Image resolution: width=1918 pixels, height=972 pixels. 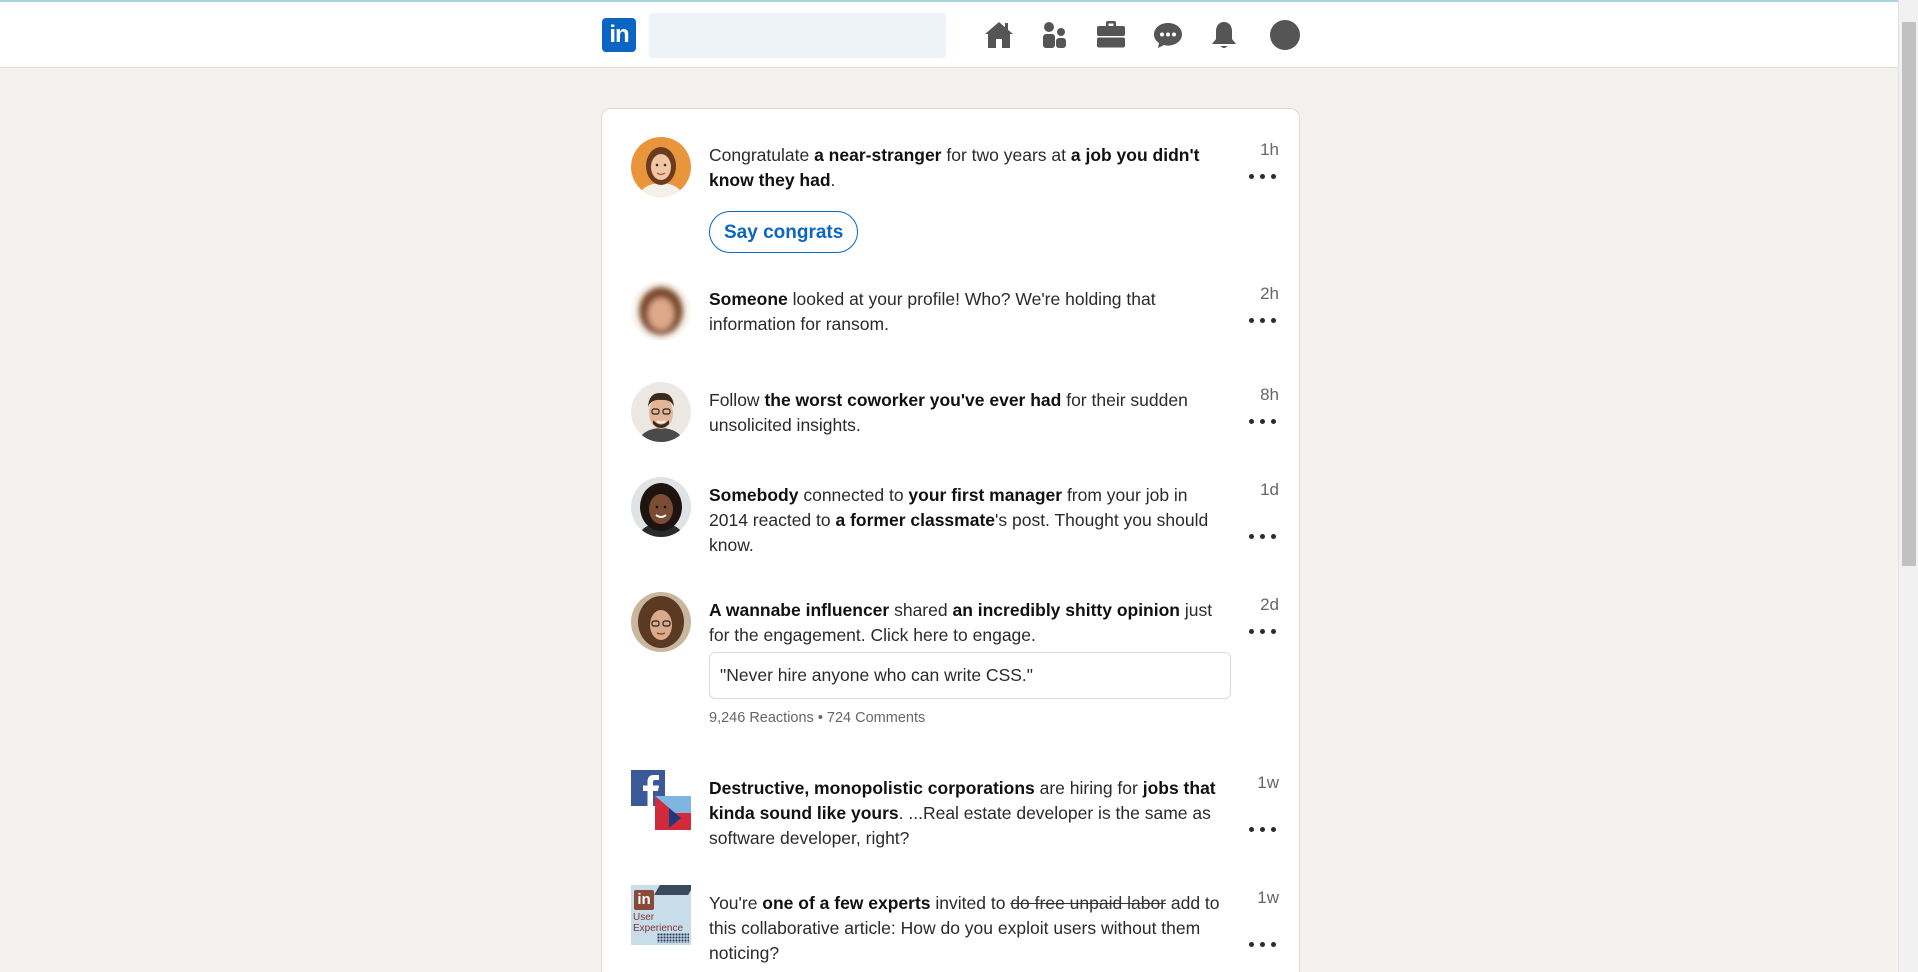 What do you see at coordinates (644, 917) in the screenshot?
I see `avatar-label-user: User` at bounding box center [644, 917].